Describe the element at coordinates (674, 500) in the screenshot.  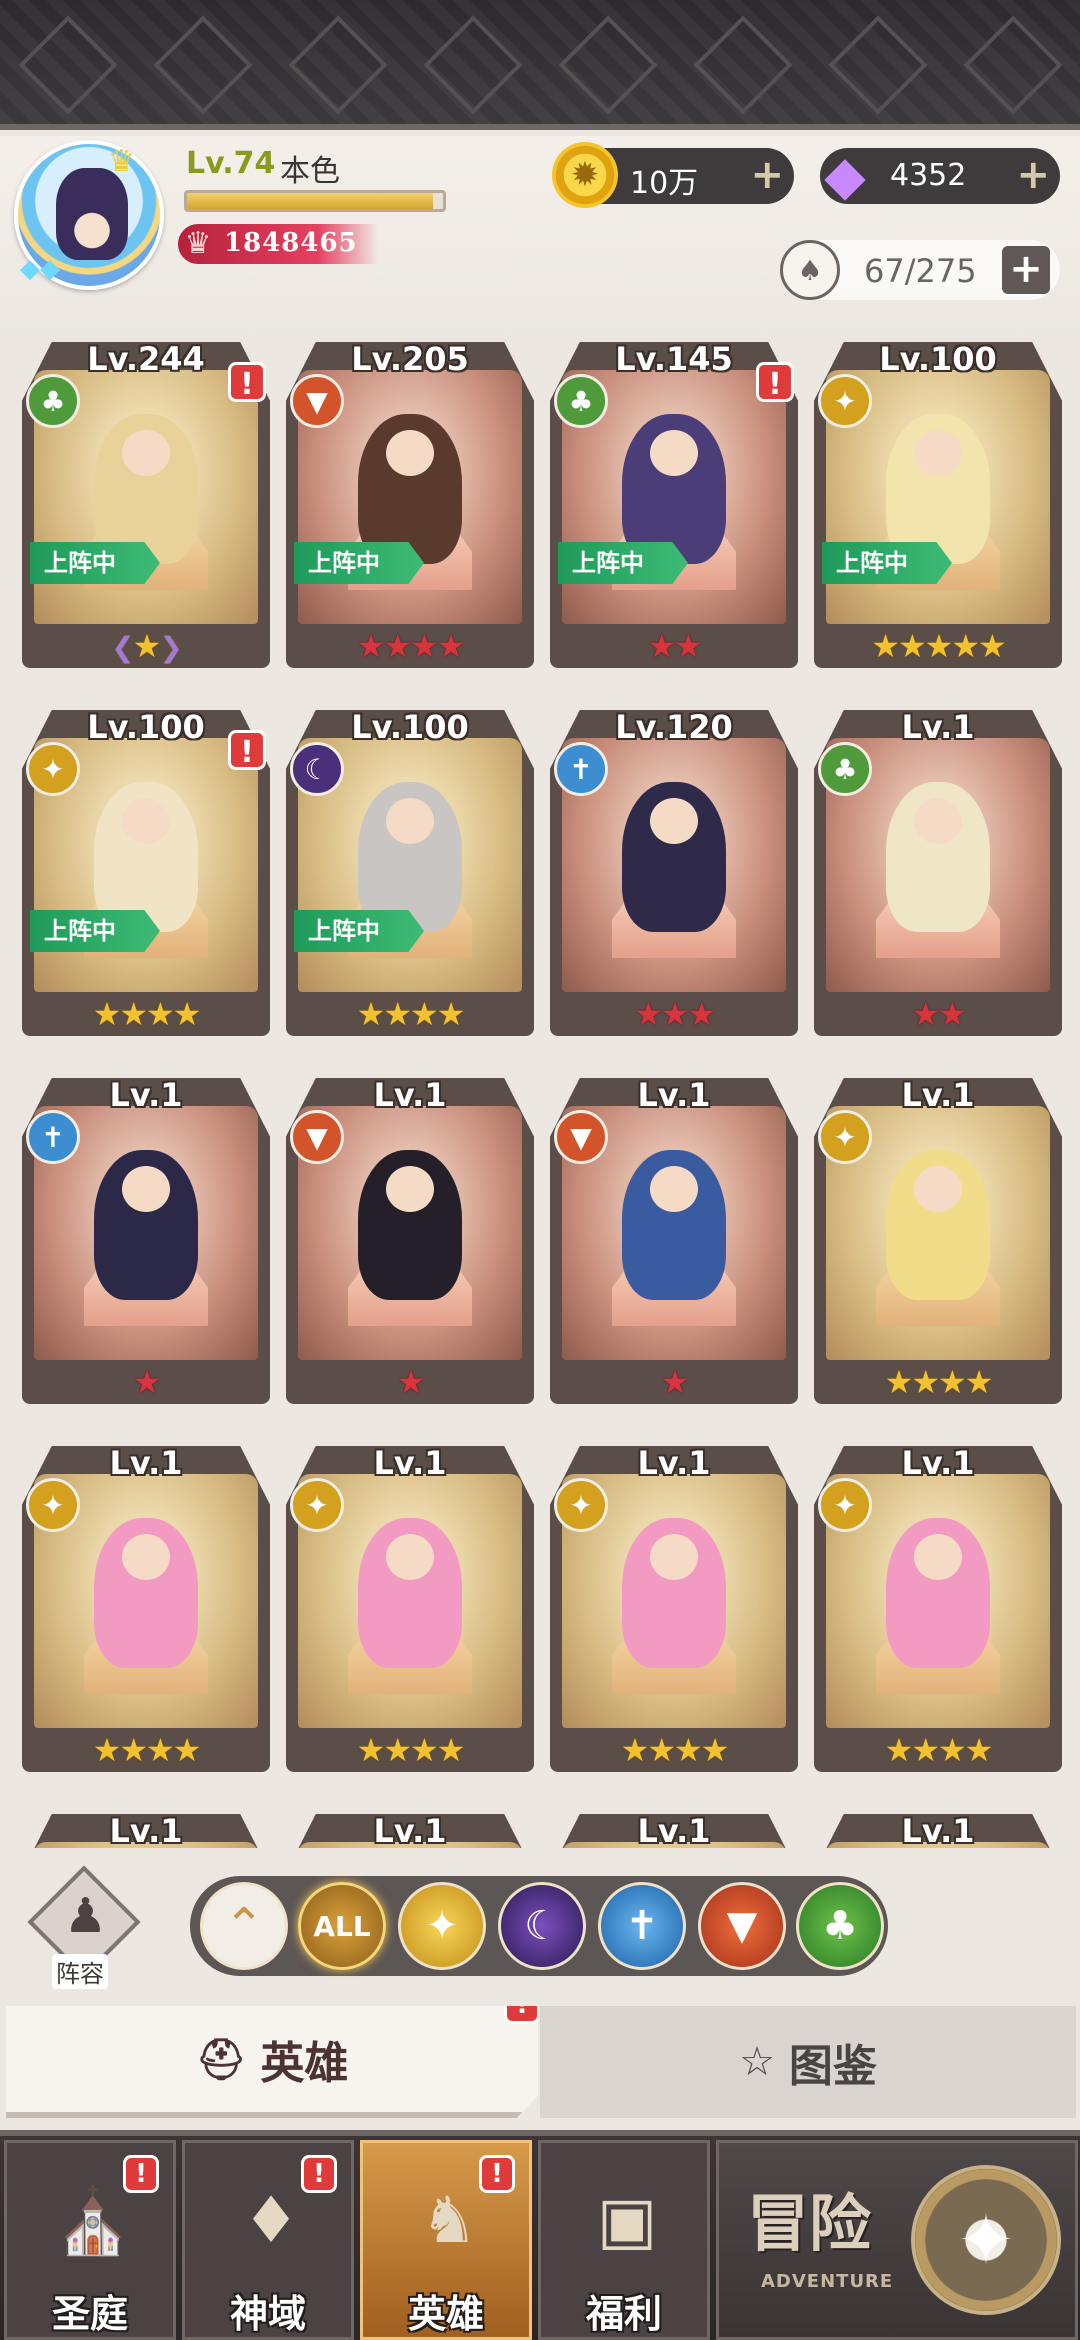
I see `hero-card: Lv.145 ♣! 上阵中 ★★` at that location.